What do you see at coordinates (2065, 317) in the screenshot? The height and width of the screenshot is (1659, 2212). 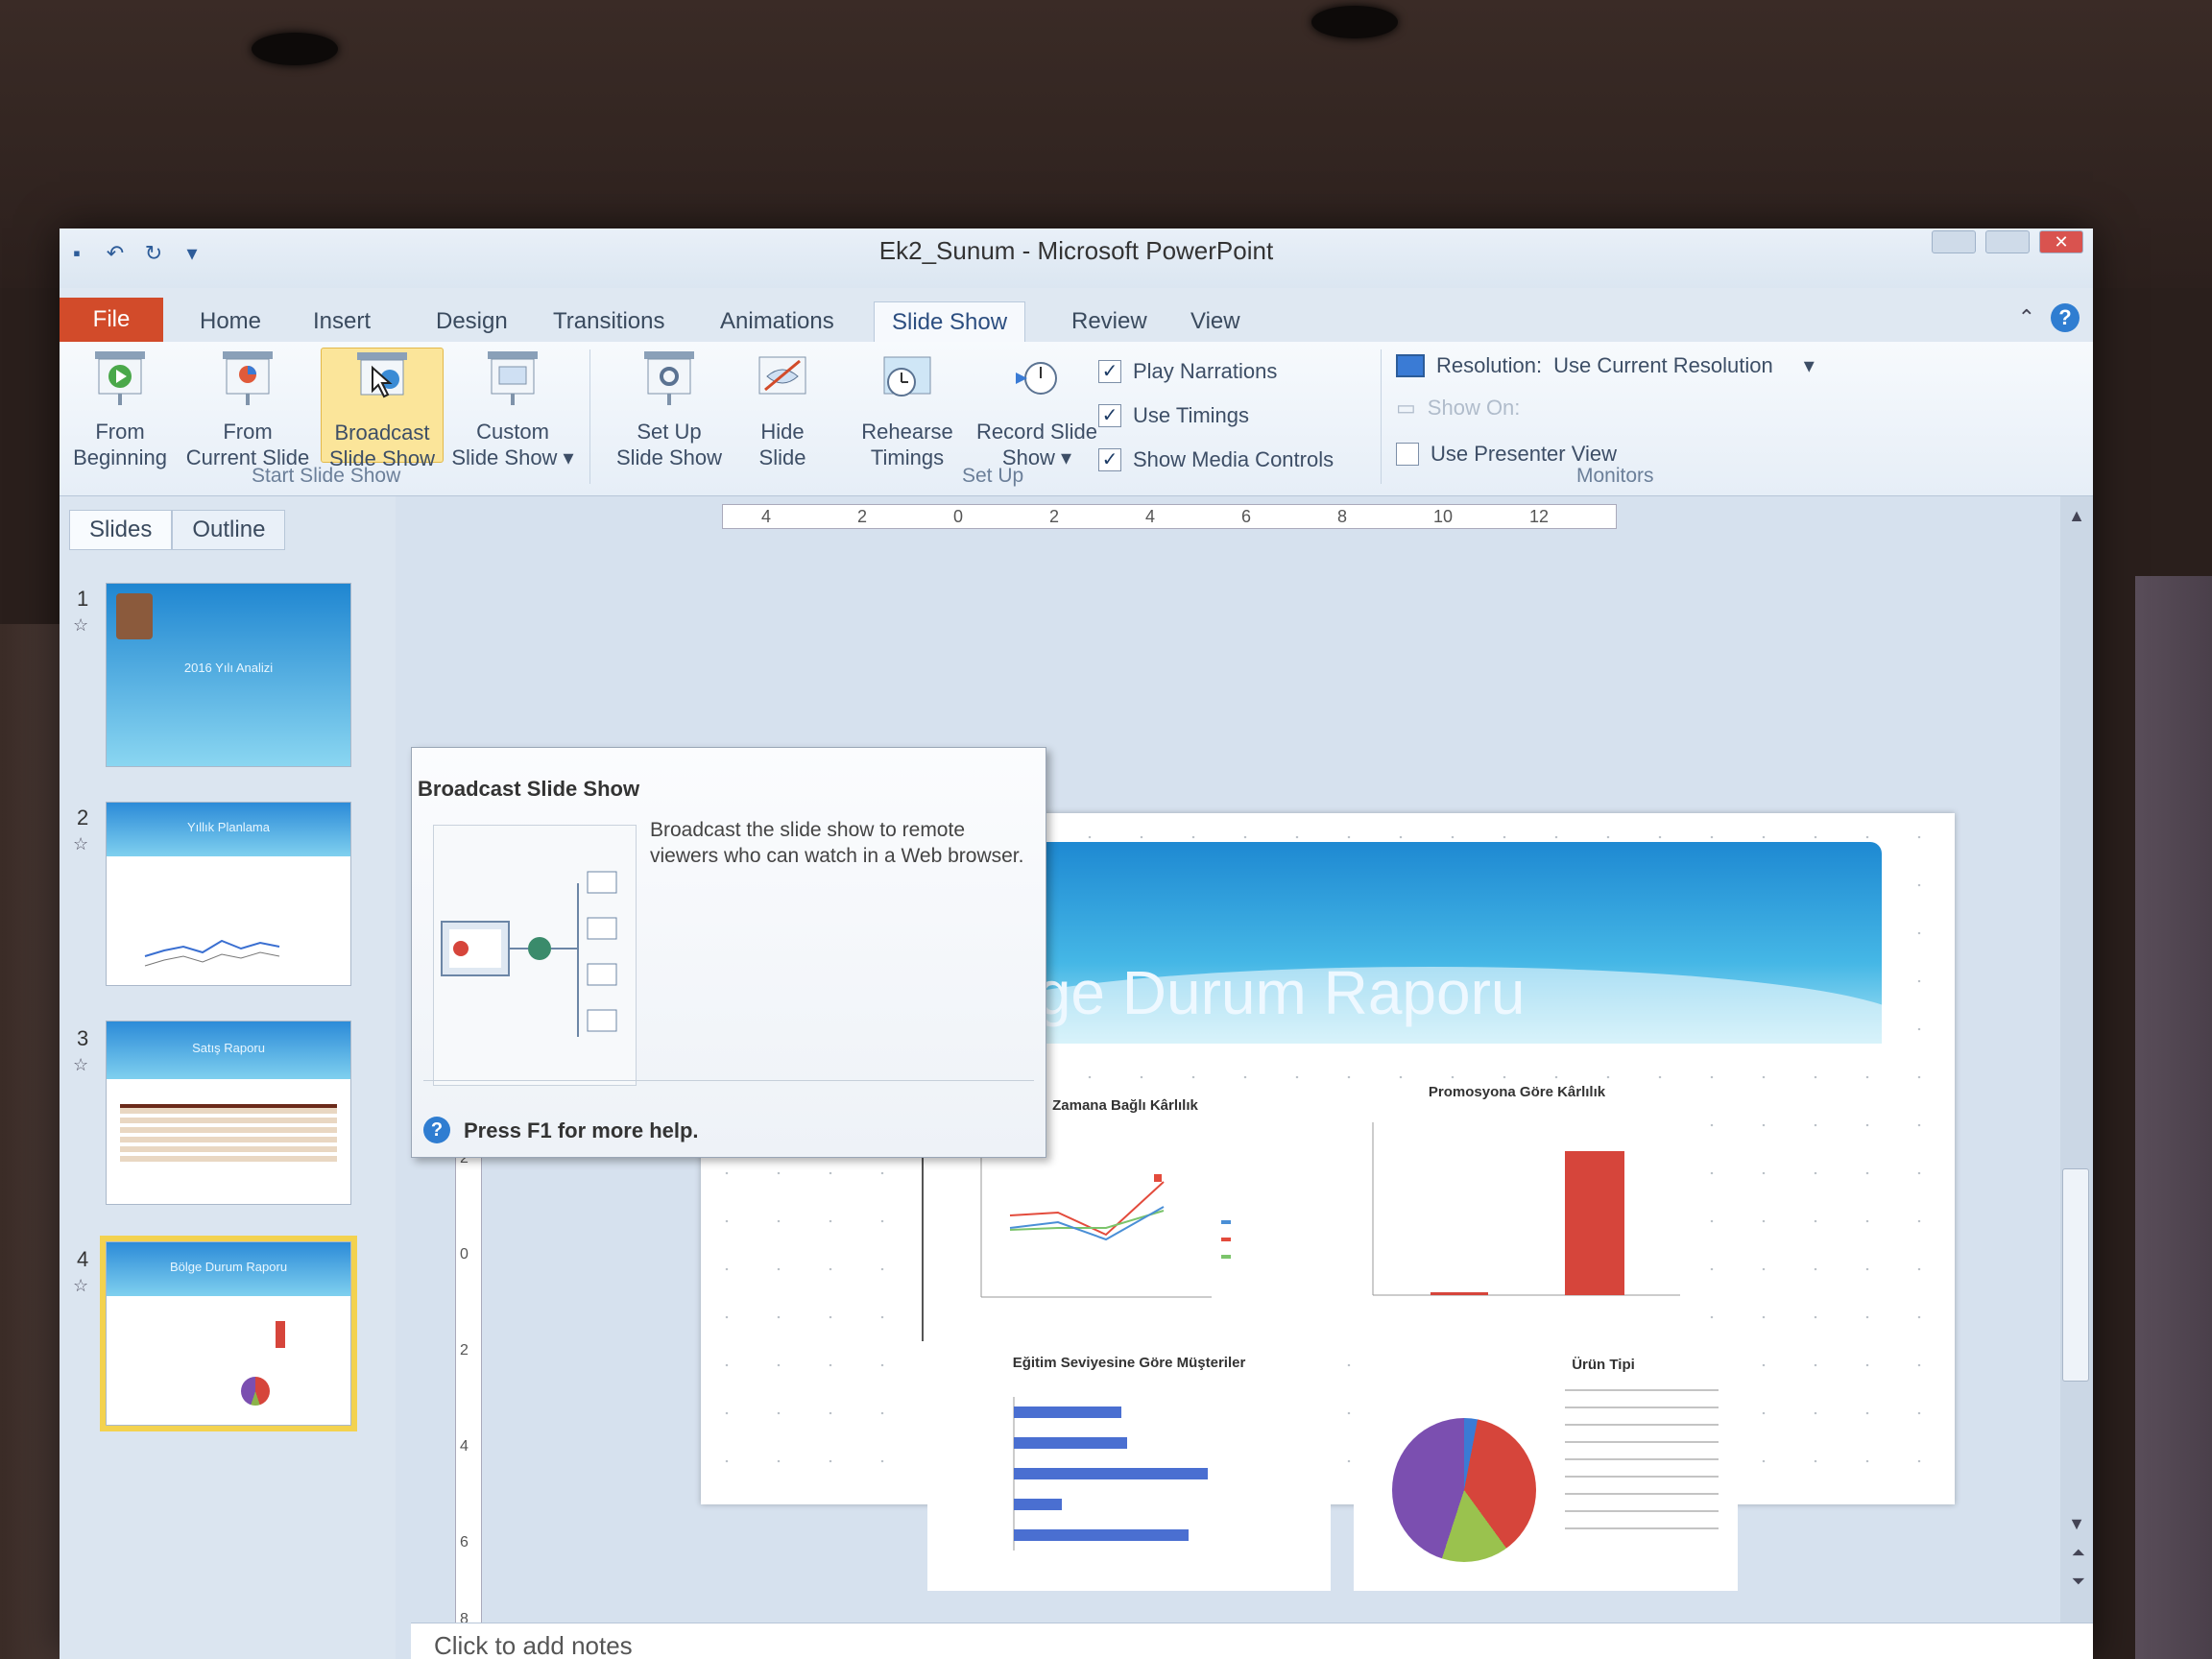 I see `help-icon: ?` at bounding box center [2065, 317].